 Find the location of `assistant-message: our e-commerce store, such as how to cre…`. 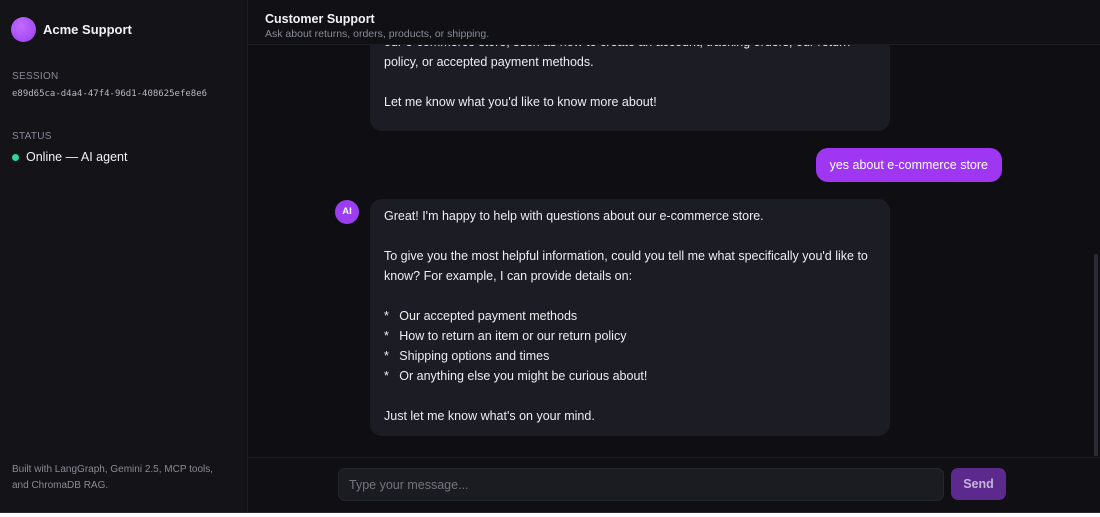

assistant-message: our e-commerce store, such as how to cre… is located at coordinates (630, 87).